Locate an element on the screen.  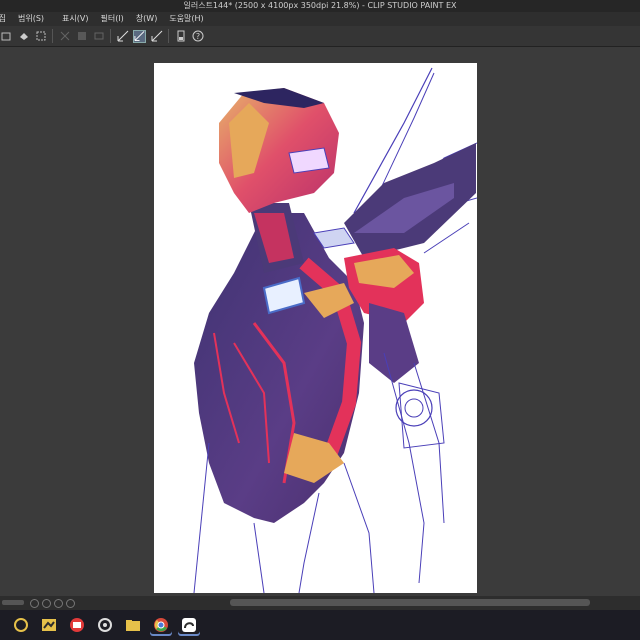
help-icon: ? is located at coordinates (197, 36).